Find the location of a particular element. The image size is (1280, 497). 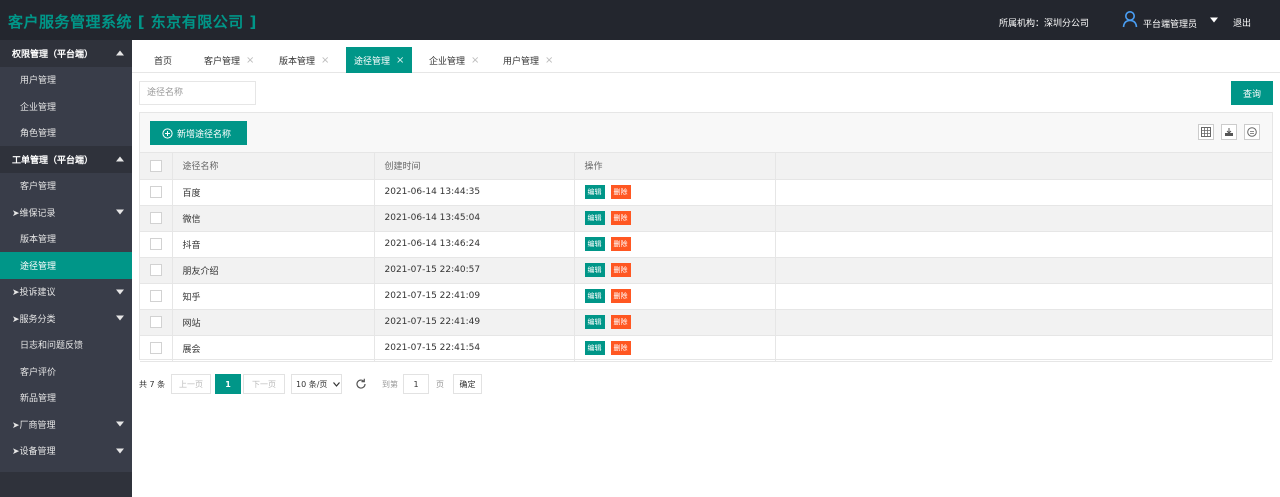

cell-name: 抖音 is located at coordinates (273, 244).